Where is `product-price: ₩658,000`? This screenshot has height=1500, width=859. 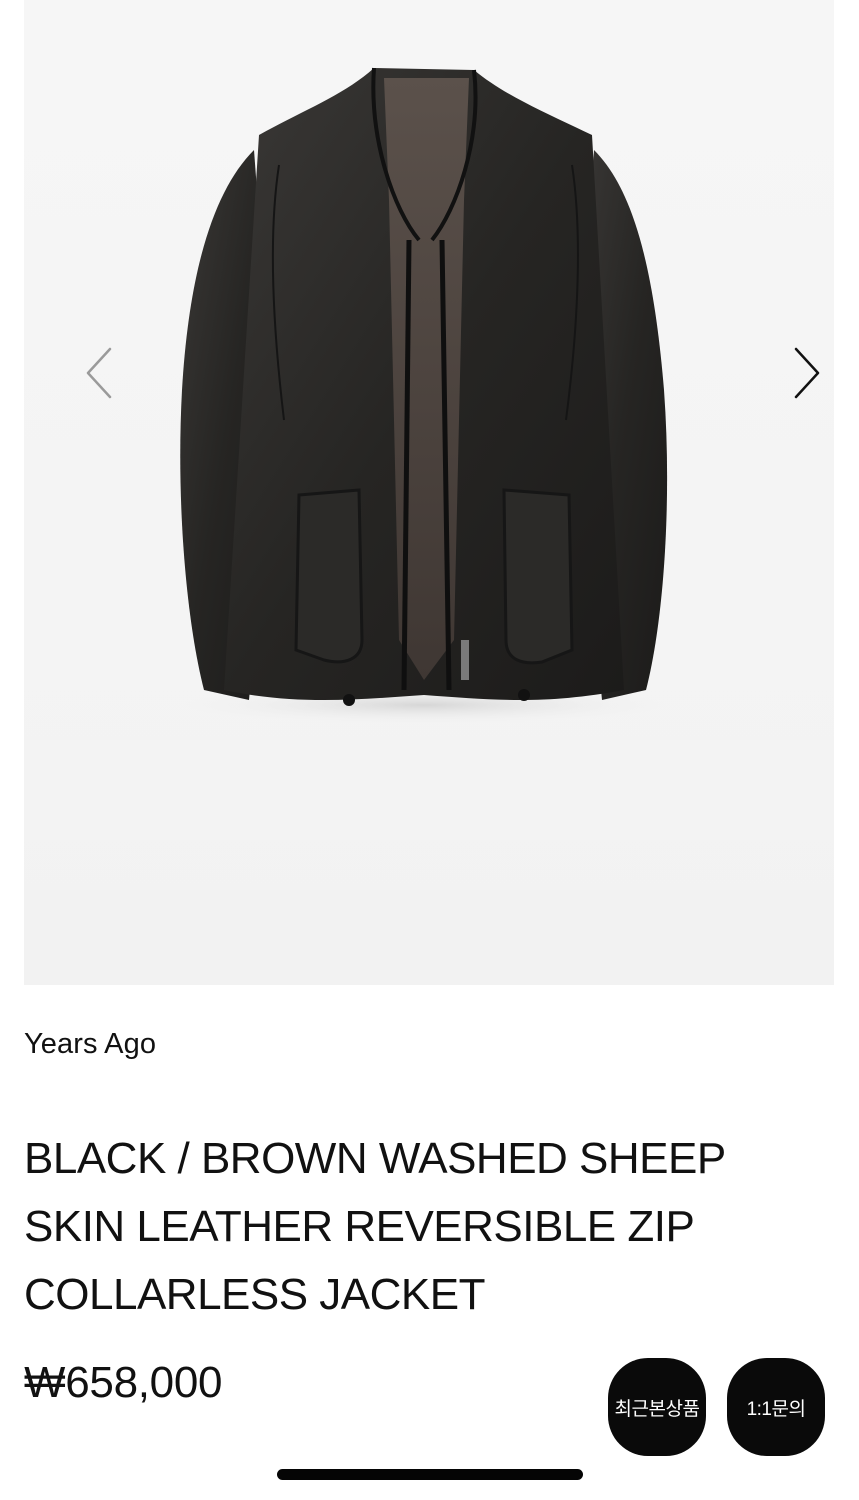
product-price: ₩658,000 is located at coordinates (123, 1382).